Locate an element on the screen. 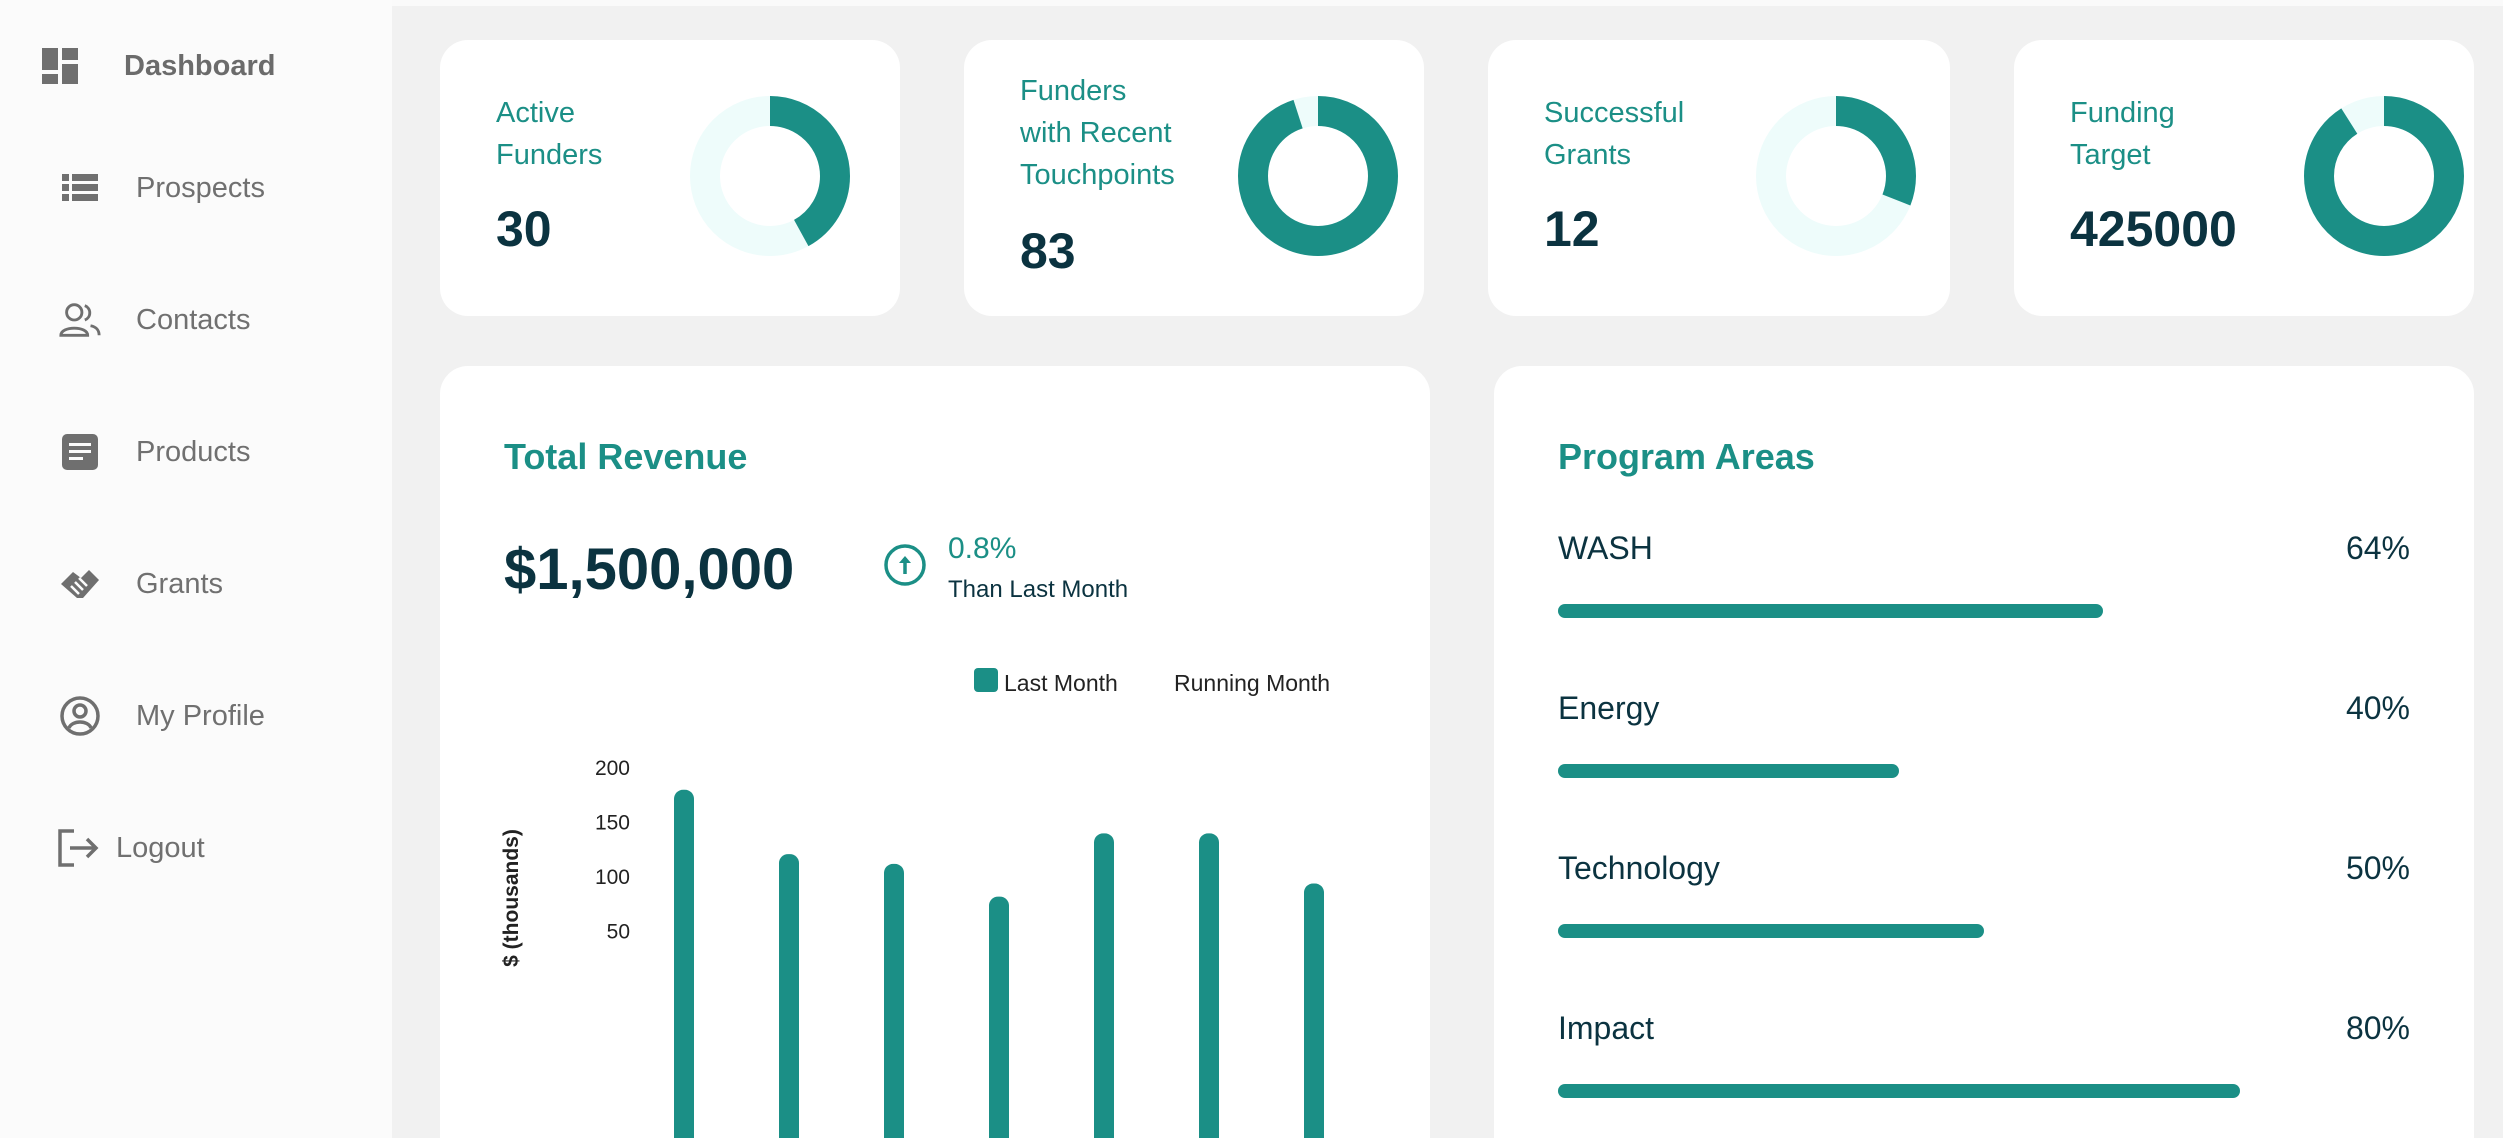 The height and width of the screenshot is (1138, 2503). sidebar-item-prospects: Prospects is located at coordinates (196, 188).